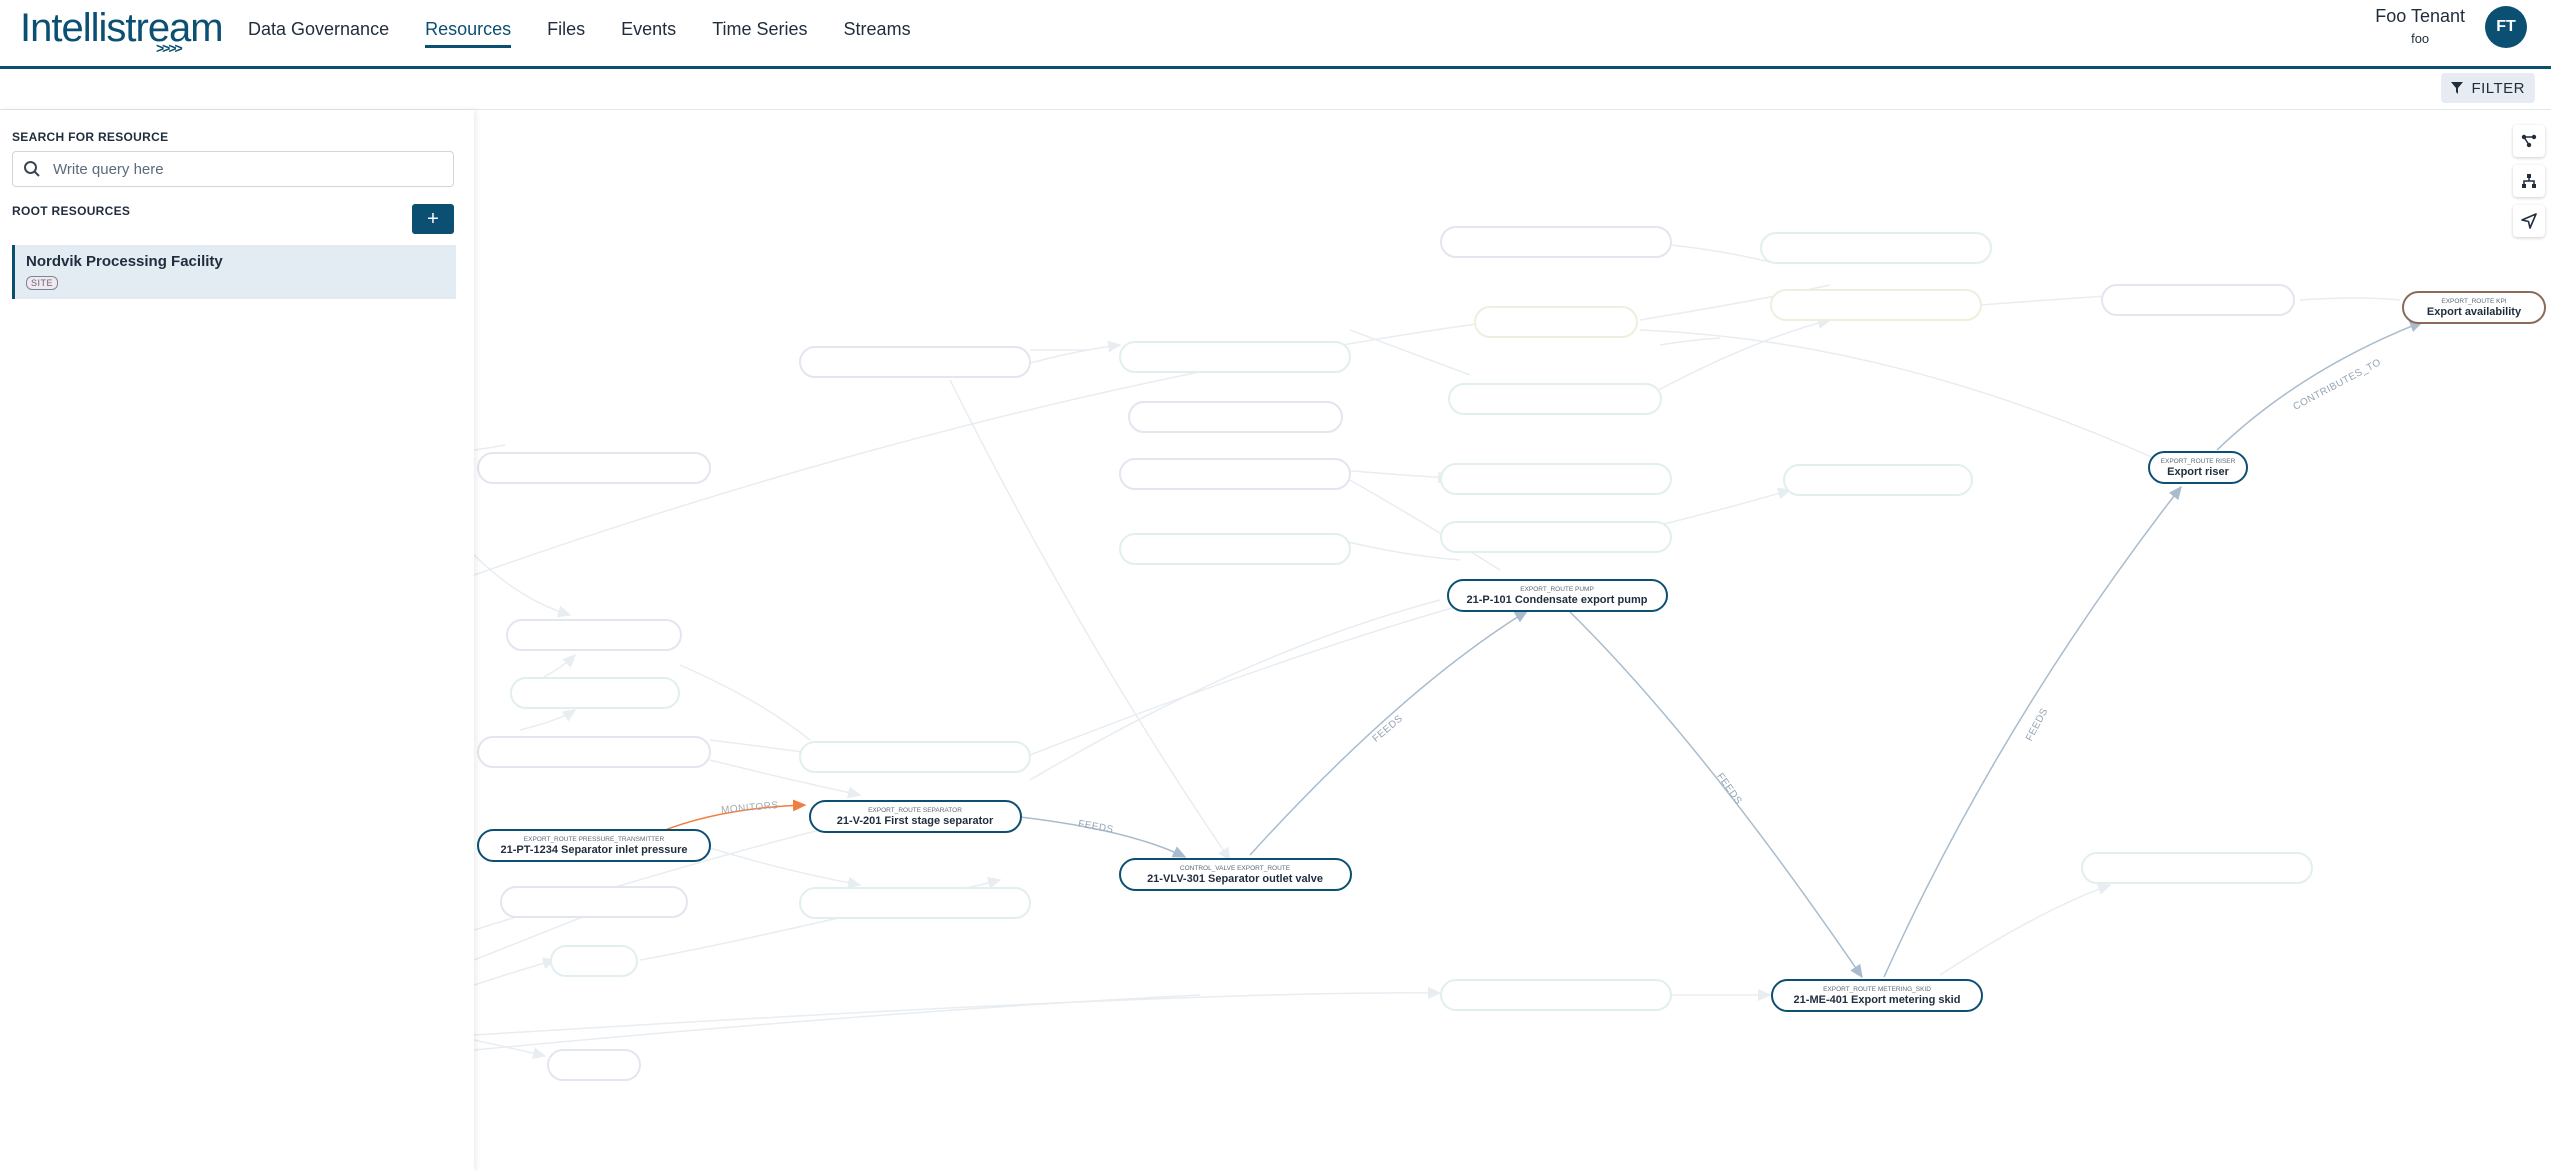  Describe the element at coordinates (2198, 472) in the screenshot. I see `node-label: Export riser` at that location.